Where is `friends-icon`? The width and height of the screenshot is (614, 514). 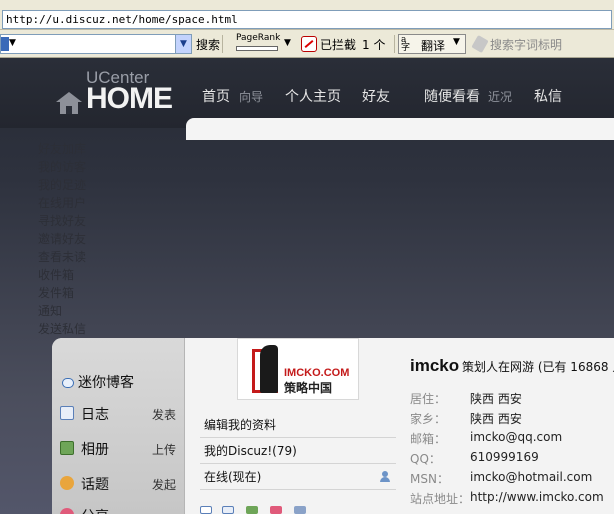
friends-icon is located at coordinates (300, 510).